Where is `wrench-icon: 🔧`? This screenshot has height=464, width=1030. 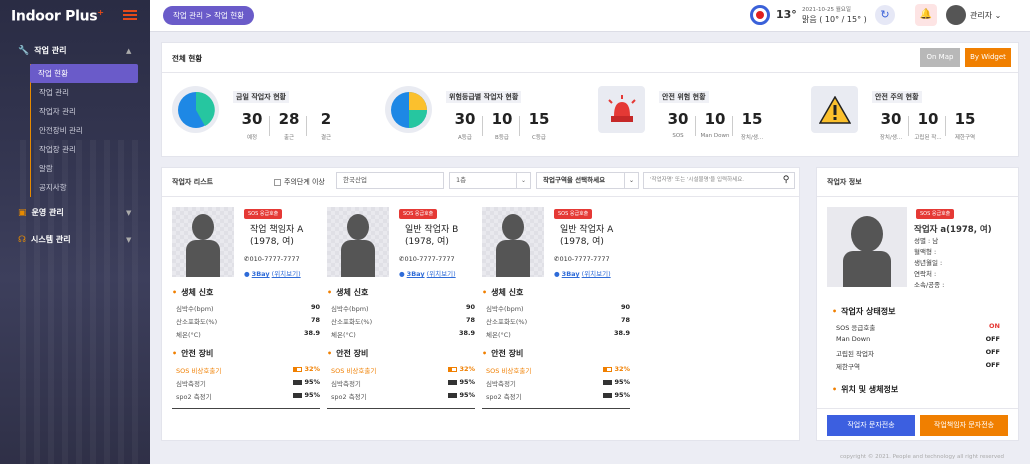 wrench-icon: 🔧 is located at coordinates (24, 50).